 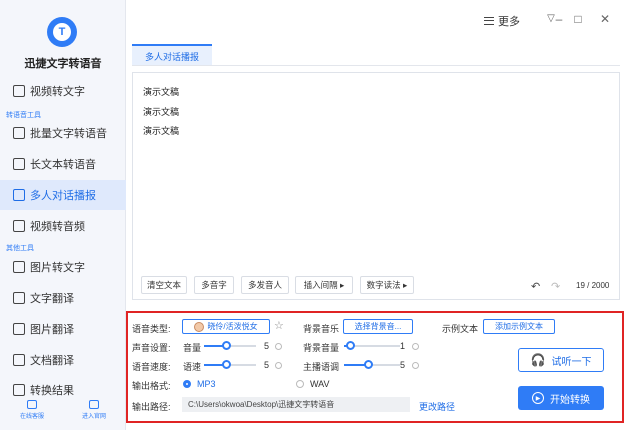 What do you see at coordinates (226, 345) in the screenshot?
I see `volume-slider-knob` at bounding box center [226, 345].